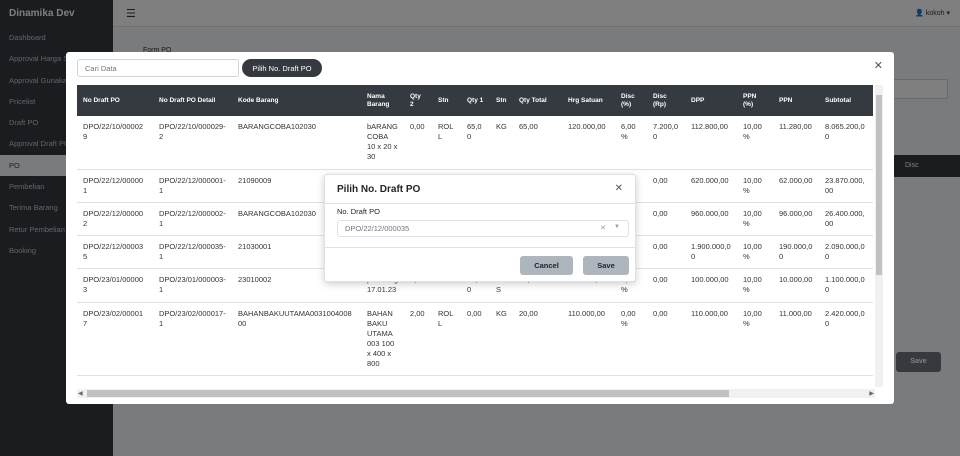 The image size is (960, 456). Describe the element at coordinates (755, 100) in the screenshot. I see `col-header: PPN (%)` at that location.